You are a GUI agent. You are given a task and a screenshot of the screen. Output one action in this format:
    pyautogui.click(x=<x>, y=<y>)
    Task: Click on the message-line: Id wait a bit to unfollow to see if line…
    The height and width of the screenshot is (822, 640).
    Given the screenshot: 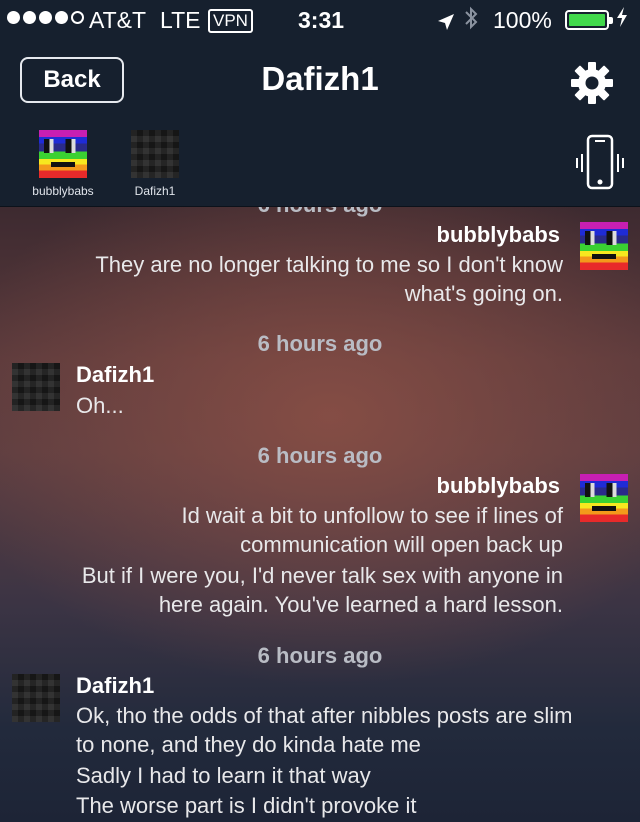 What is the action you would take?
    pyautogui.click(x=372, y=515)
    